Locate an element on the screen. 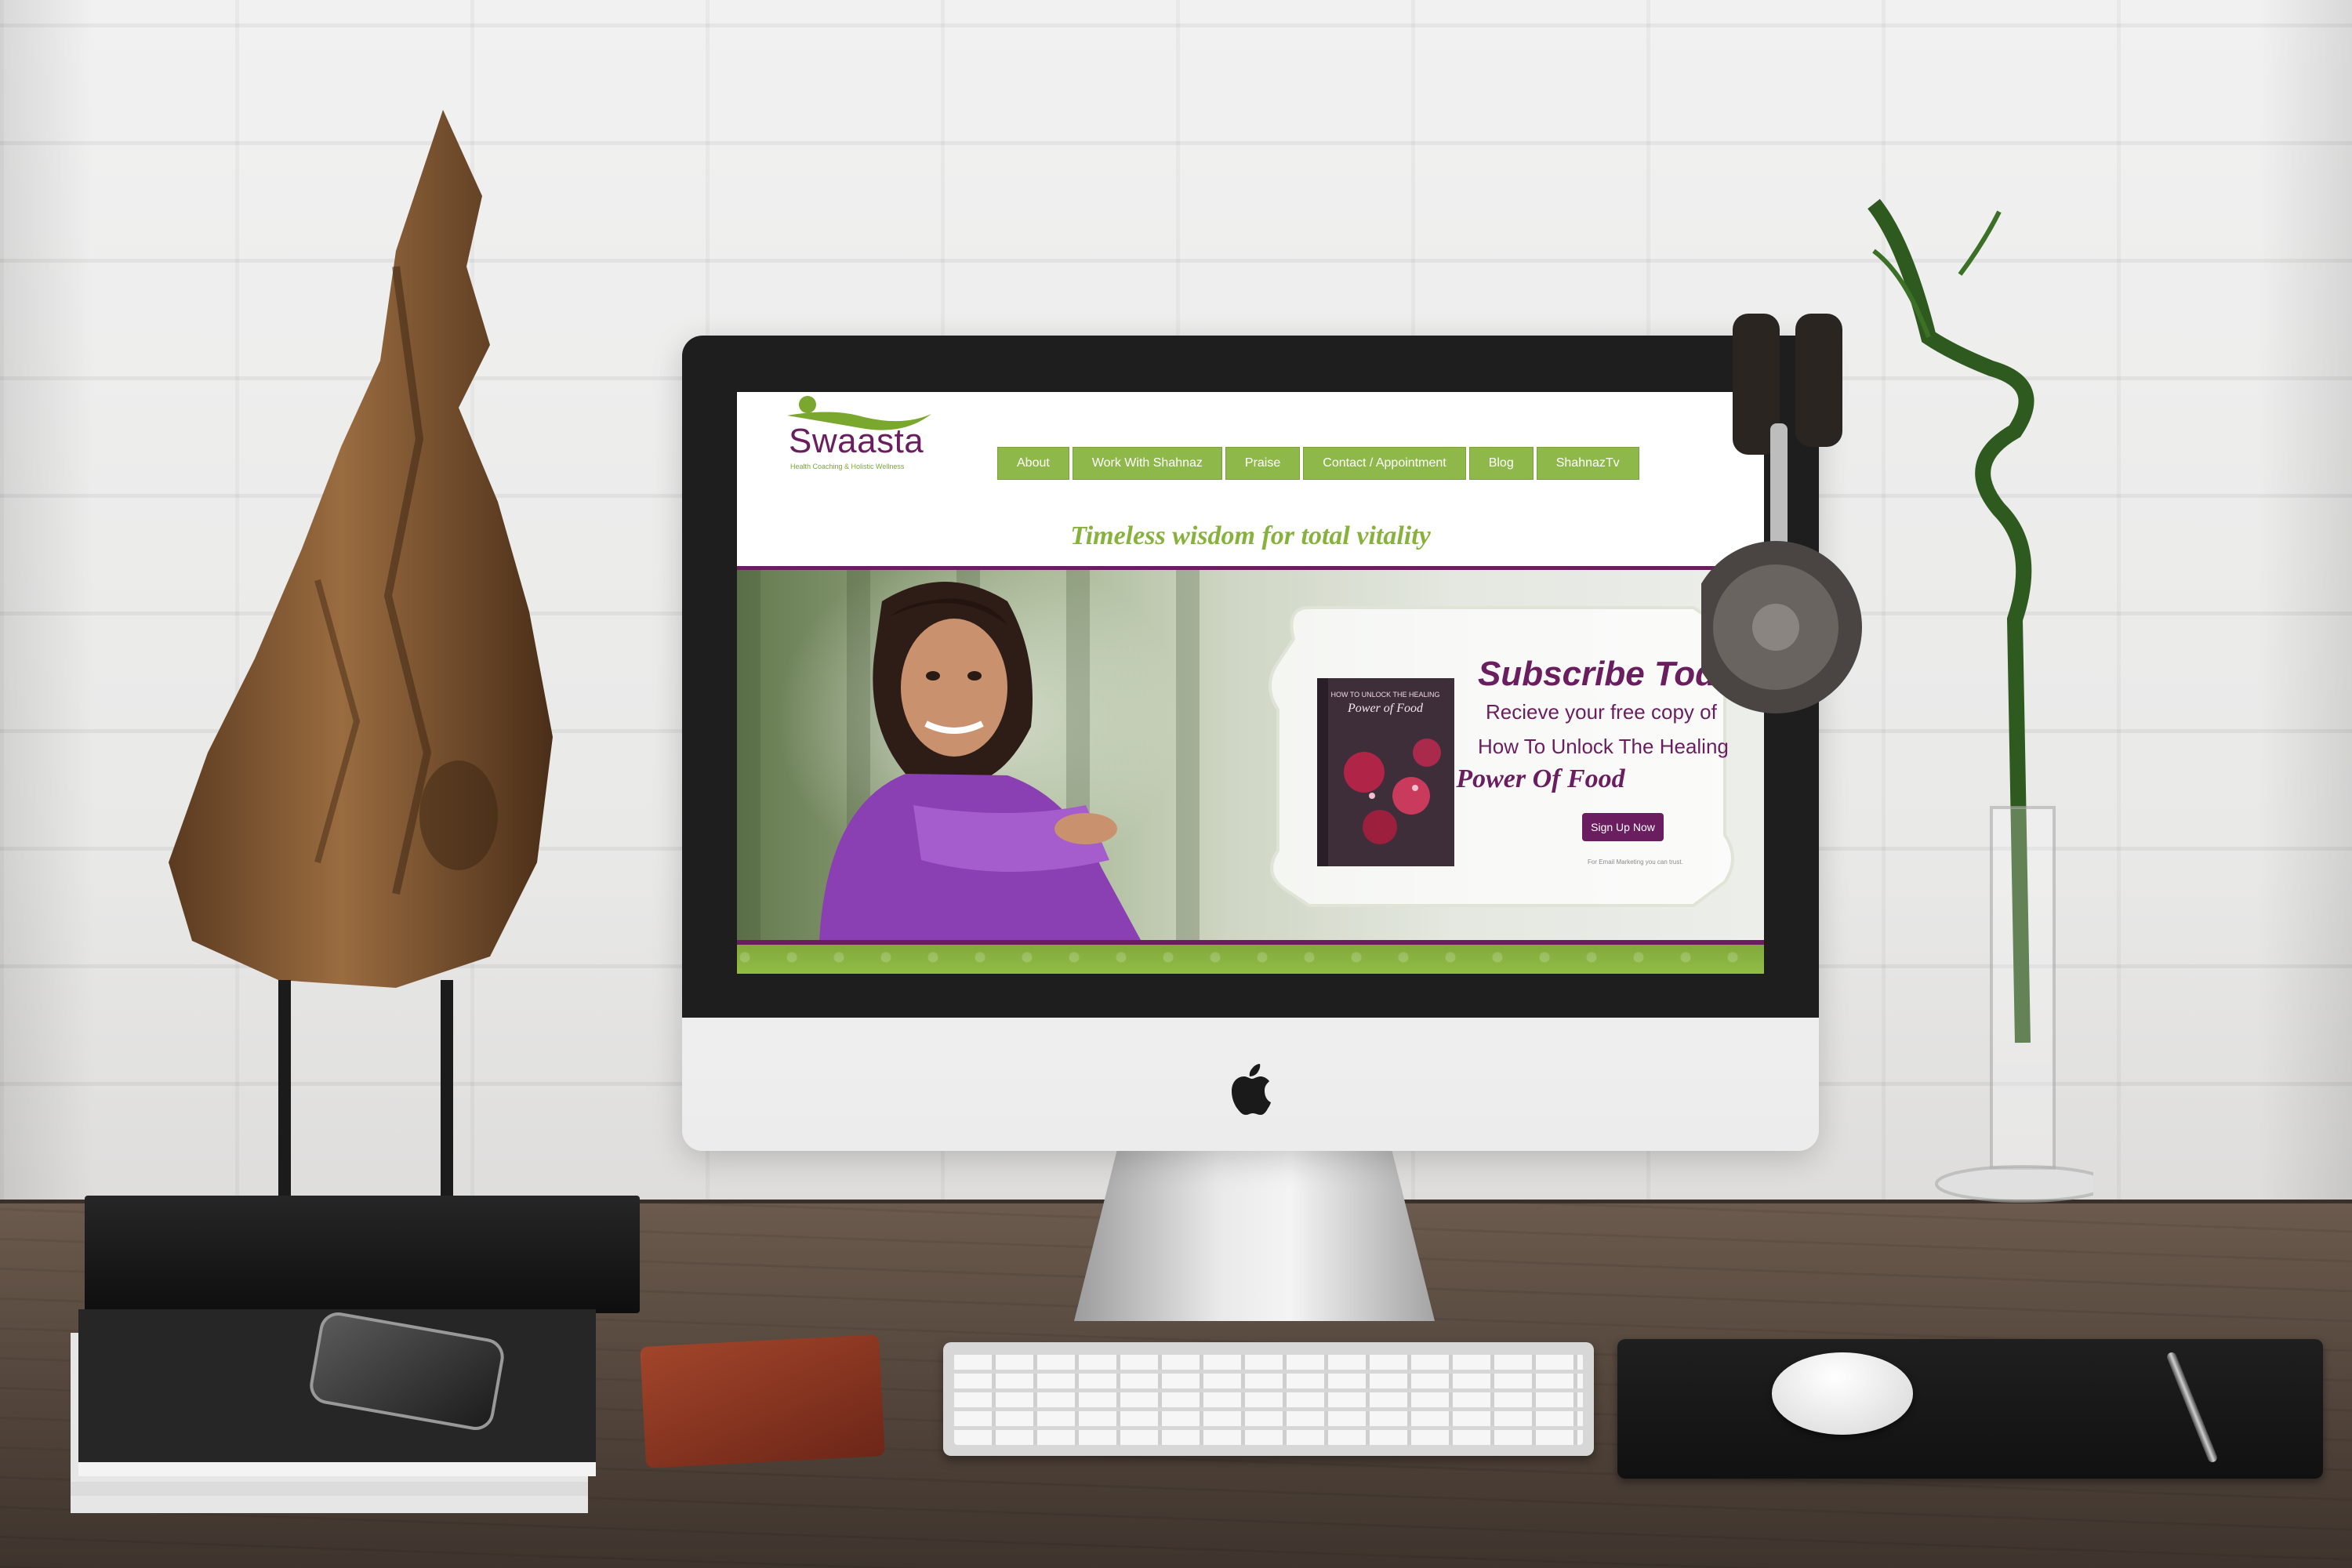 Image resolution: width=2352 pixels, height=1568 pixels. ebook-title-top: HOW TO UNLOCK THE HEALING is located at coordinates (1385, 695).